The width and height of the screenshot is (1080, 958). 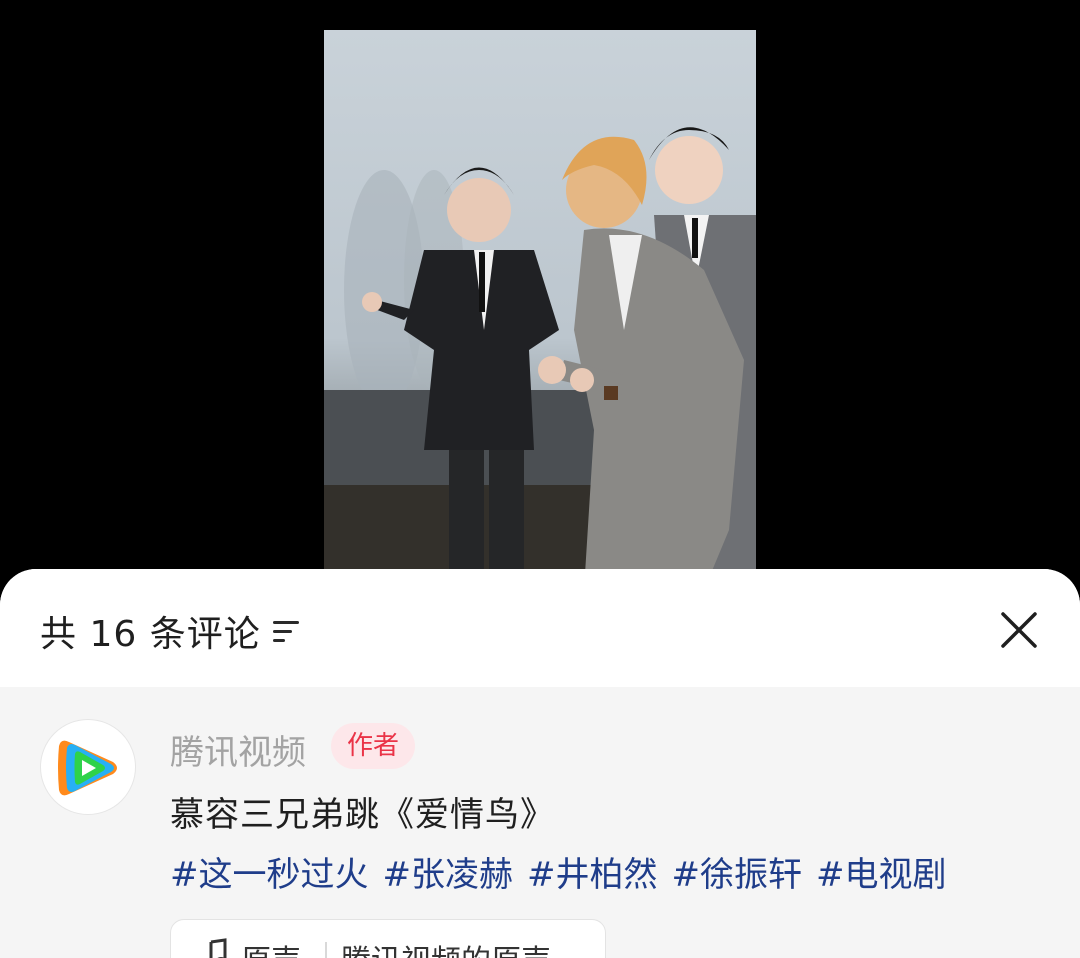 What do you see at coordinates (446, 947) in the screenshot?
I see `sound-source: 腾讯视频的原声` at bounding box center [446, 947].